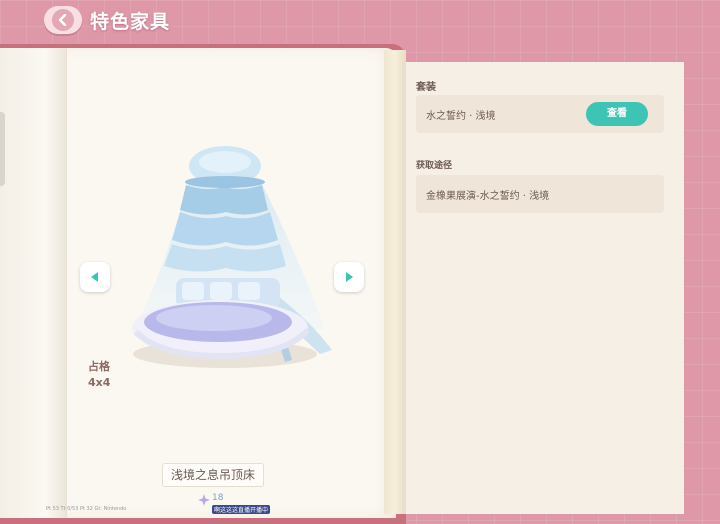 The height and width of the screenshot is (524, 720). What do you see at coordinates (130, 22) in the screenshot?
I see `page-title: 特色家具` at bounding box center [130, 22].